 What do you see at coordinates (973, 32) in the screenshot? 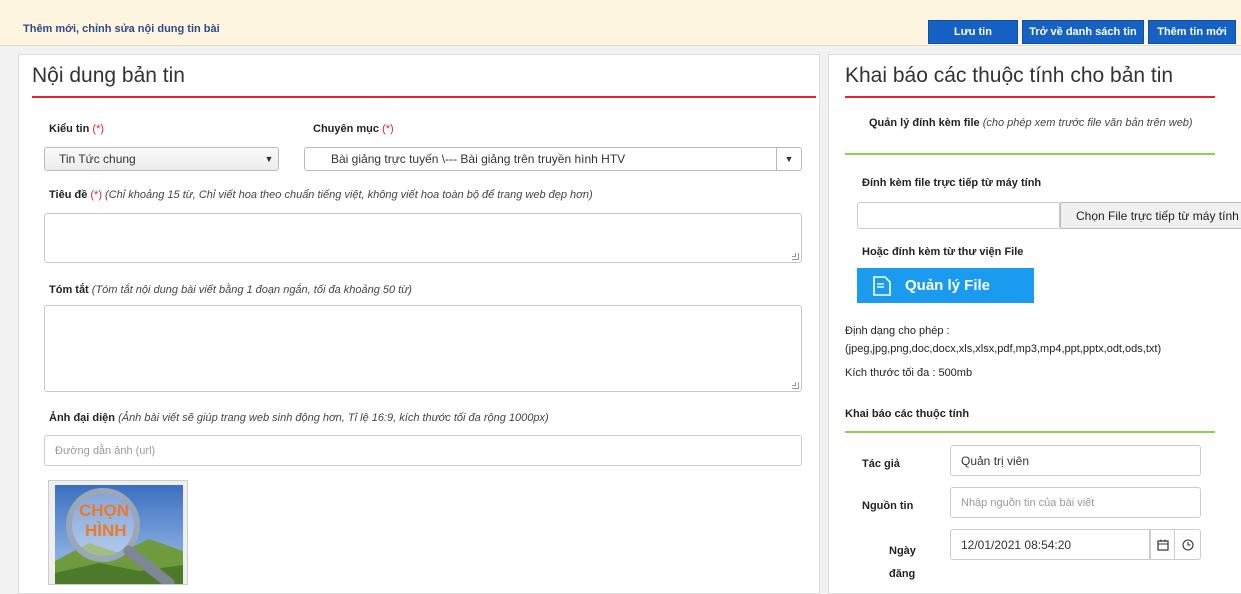
I see `save-button: Lưu tin` at bounding box center [973, 32].